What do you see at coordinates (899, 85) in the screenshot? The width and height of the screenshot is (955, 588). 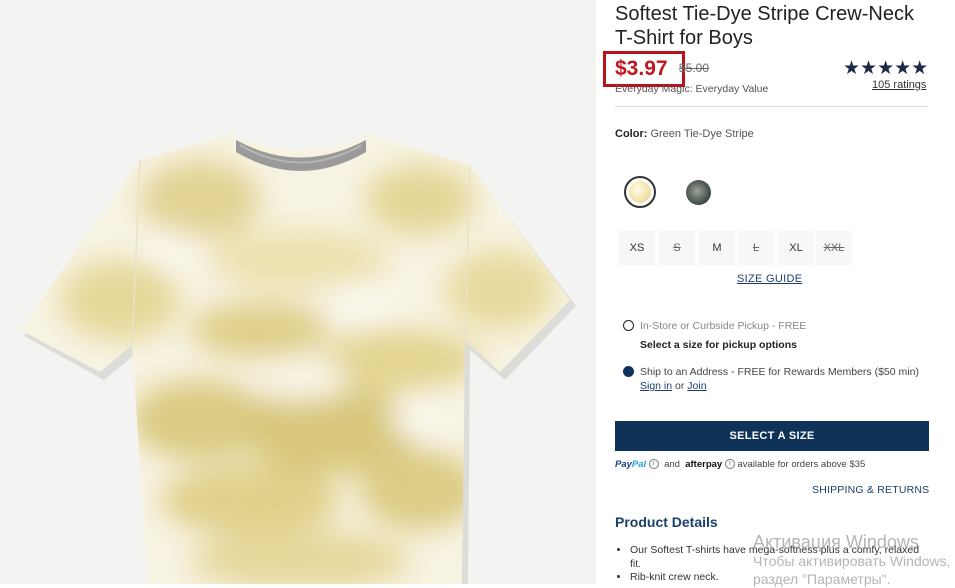 I see `ratings-link: 105 ratings` at bounding box center [899, 85].